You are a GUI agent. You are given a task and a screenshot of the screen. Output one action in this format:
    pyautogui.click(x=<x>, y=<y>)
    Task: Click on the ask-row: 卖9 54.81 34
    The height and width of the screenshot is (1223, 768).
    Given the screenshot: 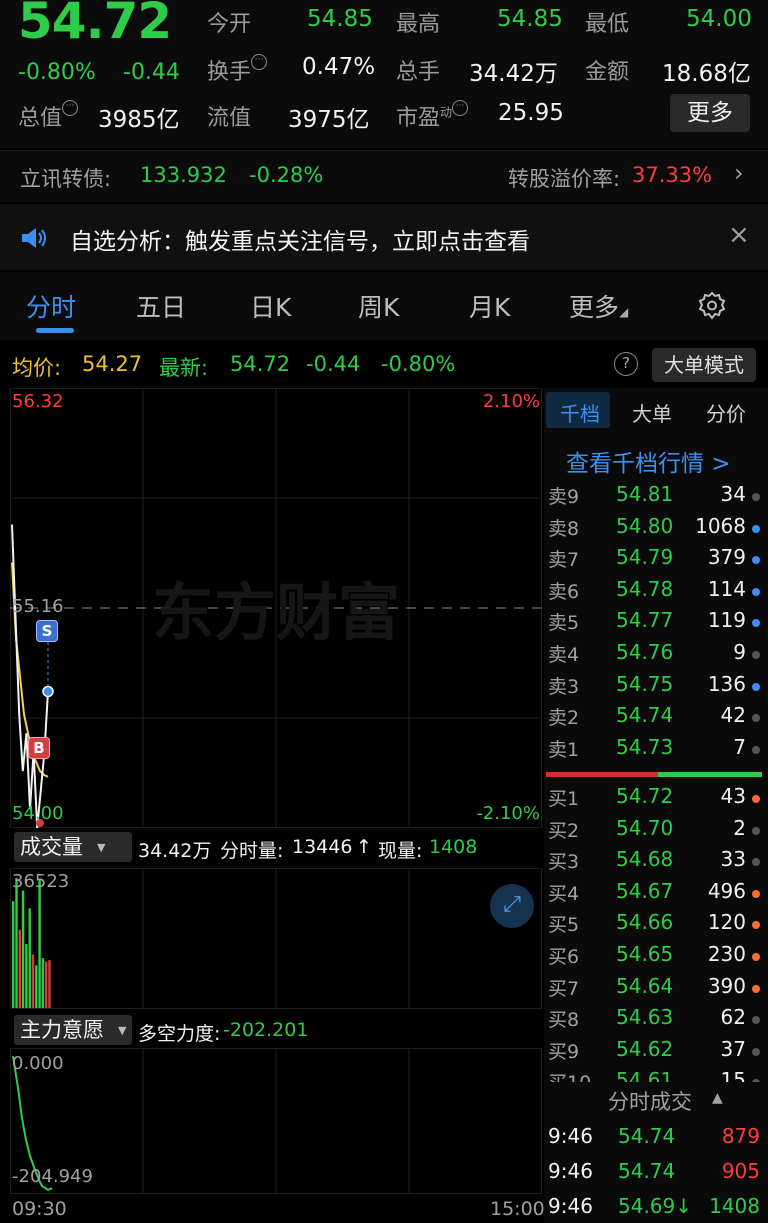 What is the action you would take?
    pyautogui.click(x=656, y=497)
    